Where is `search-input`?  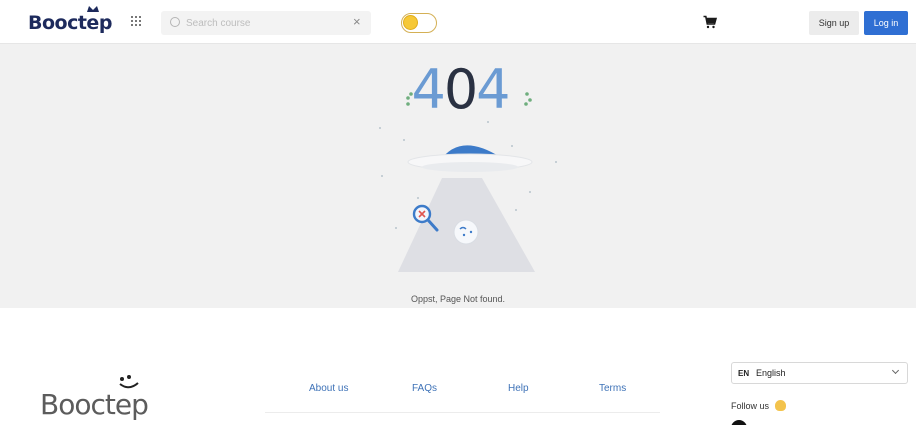
search-input is located at coordinates (266, 23).